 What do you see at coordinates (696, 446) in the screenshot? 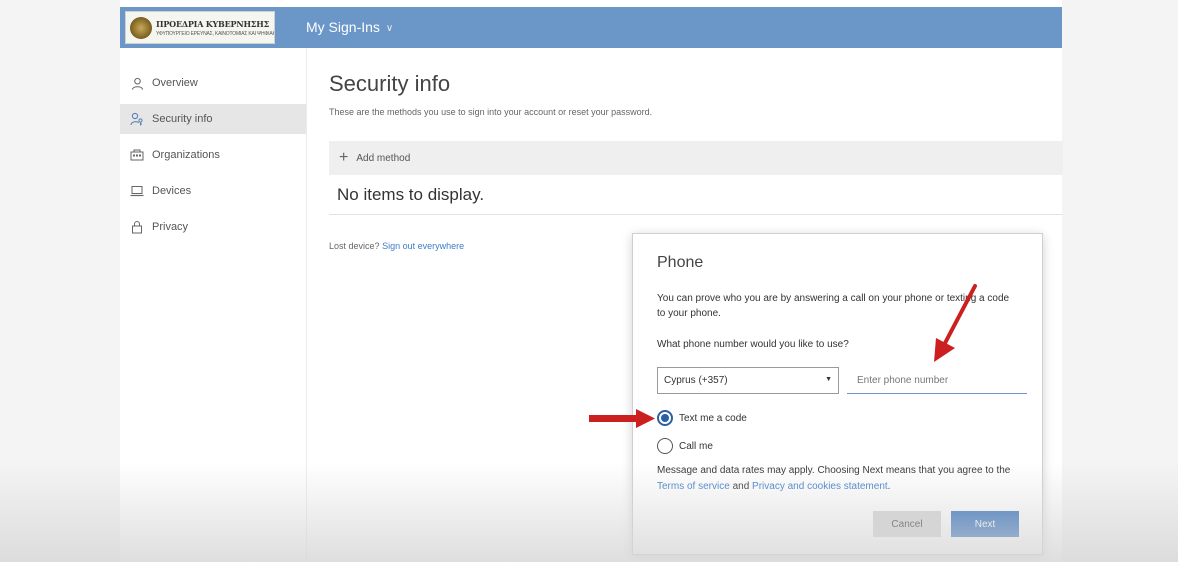
I see `radio-label: Call me` at bounding box center [696, 446].